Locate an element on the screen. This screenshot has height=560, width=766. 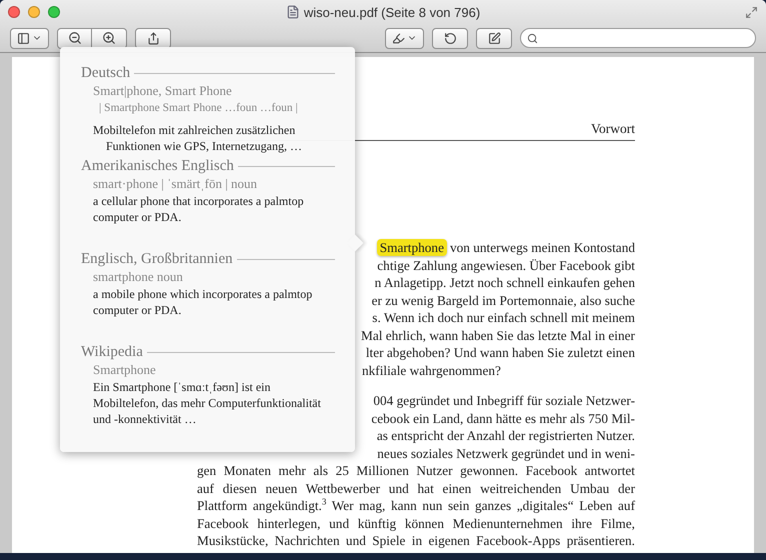
text-line: as entspricht der Anzahl der registrierten Nutzer. is located at coordinates (505, 435).